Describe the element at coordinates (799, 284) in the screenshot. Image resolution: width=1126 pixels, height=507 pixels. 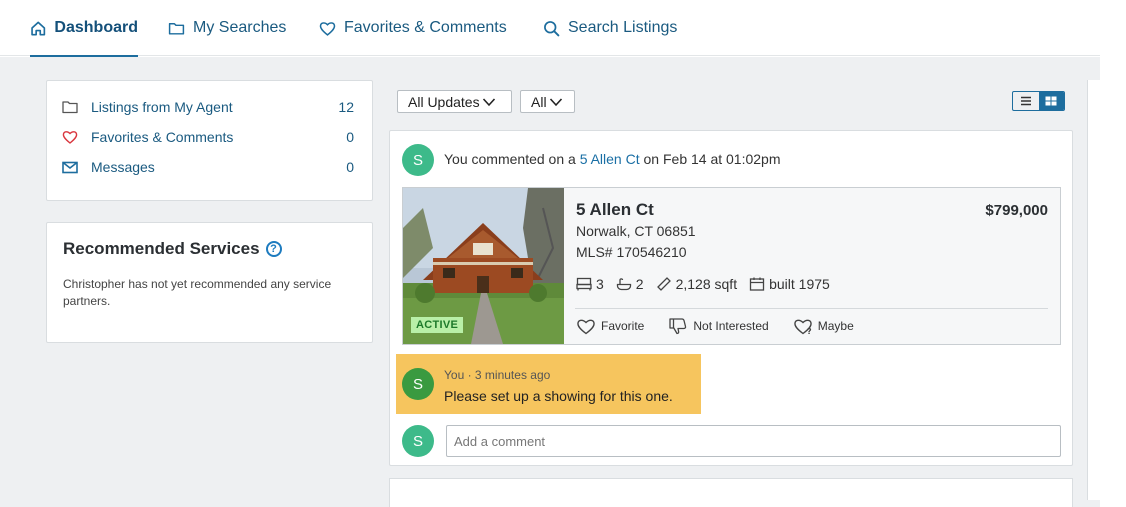
I see `built-value: built 1975` at that location.